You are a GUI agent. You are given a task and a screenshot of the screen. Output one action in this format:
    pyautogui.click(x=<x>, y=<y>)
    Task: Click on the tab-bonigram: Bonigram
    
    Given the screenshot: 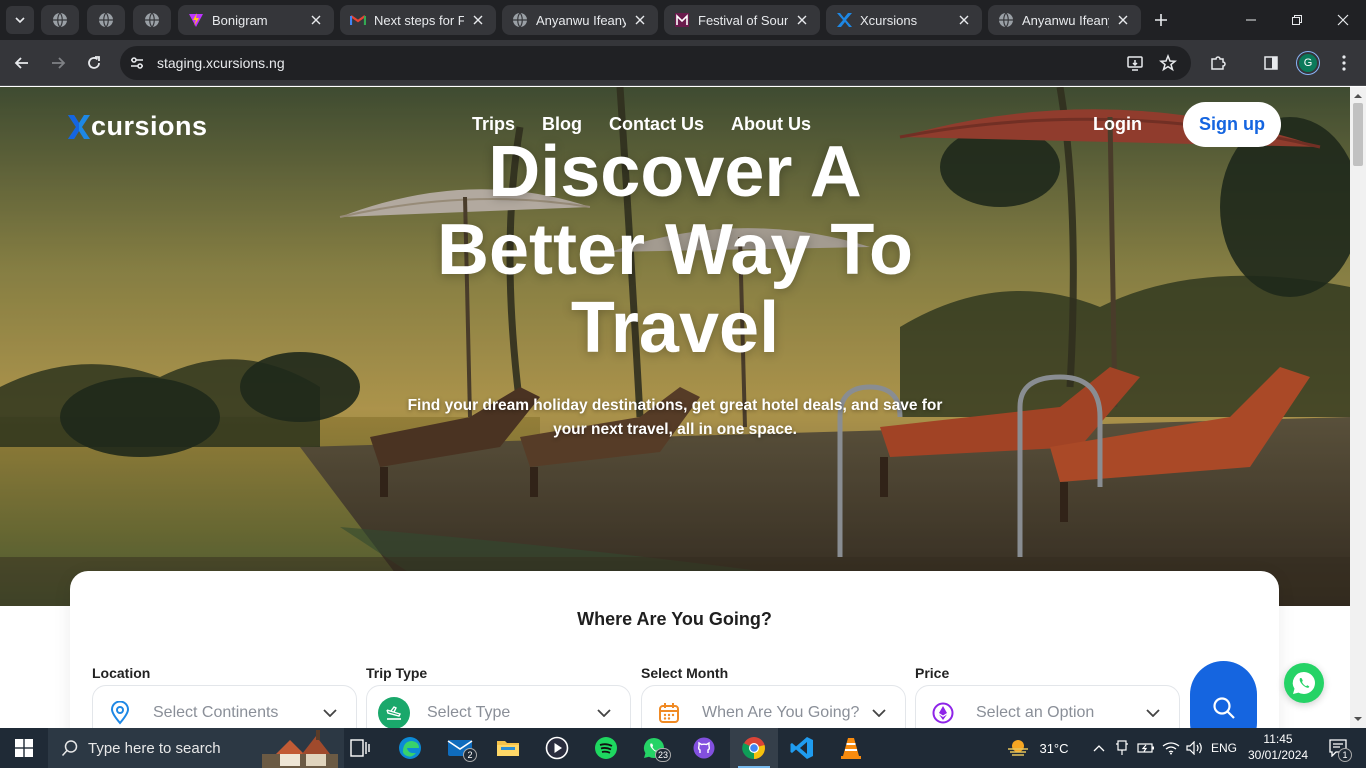 What is the action you would take?
    pyautogui.click(x=256, y=20)
    